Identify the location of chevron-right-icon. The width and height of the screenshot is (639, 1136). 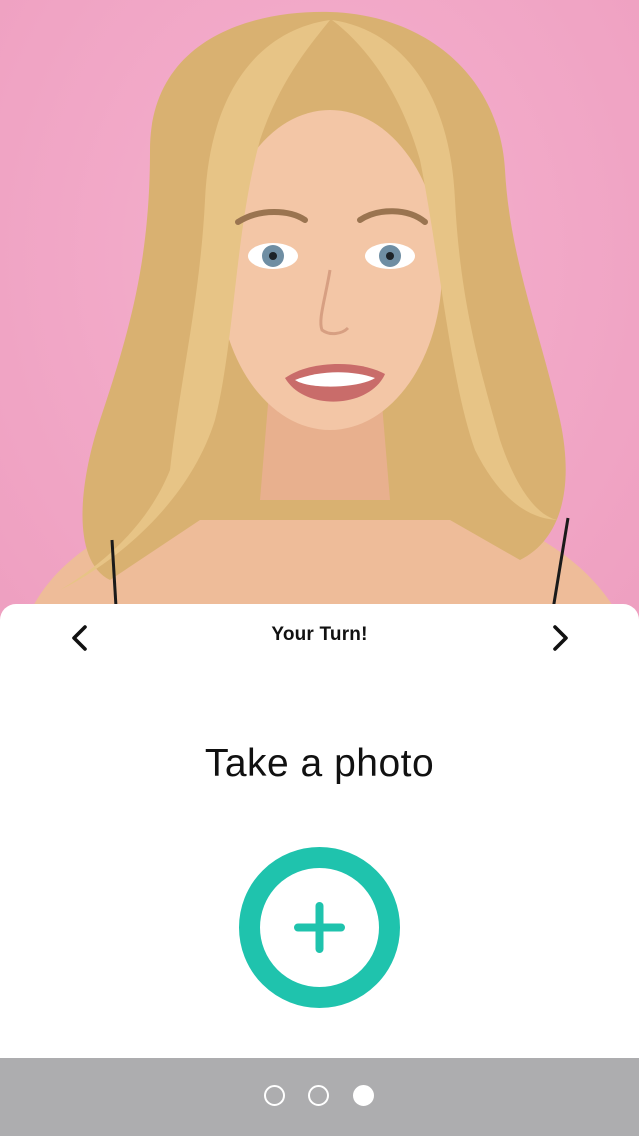
(560, 638).